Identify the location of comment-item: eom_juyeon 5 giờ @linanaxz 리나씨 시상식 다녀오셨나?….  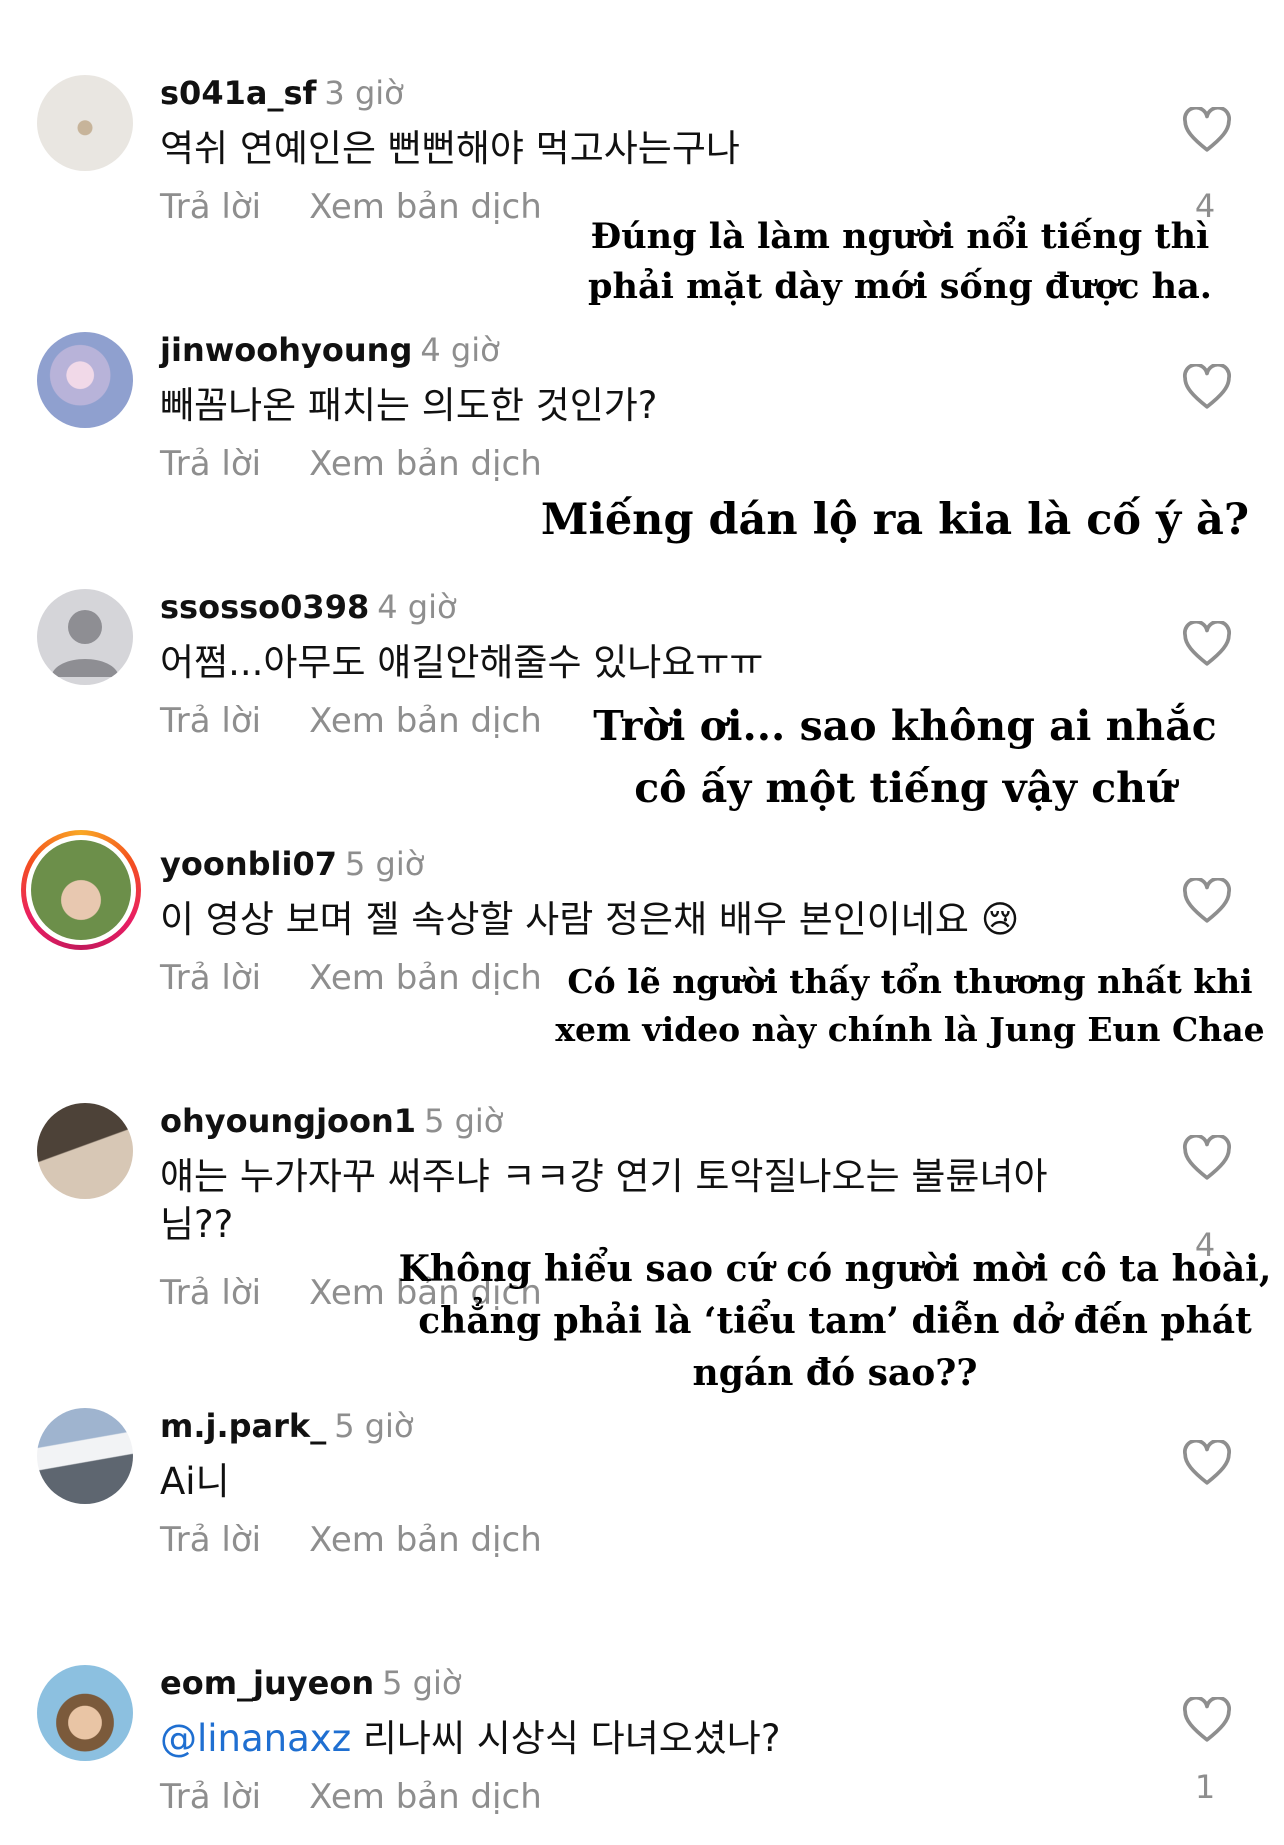
(642, 1754).